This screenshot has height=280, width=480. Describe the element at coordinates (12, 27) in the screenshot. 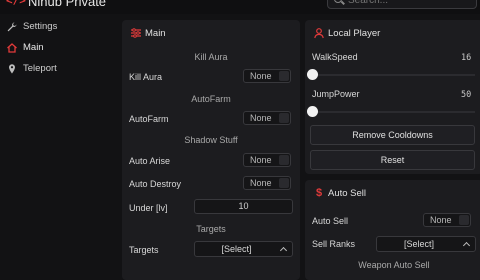

I see `wrench-icon` at that location.